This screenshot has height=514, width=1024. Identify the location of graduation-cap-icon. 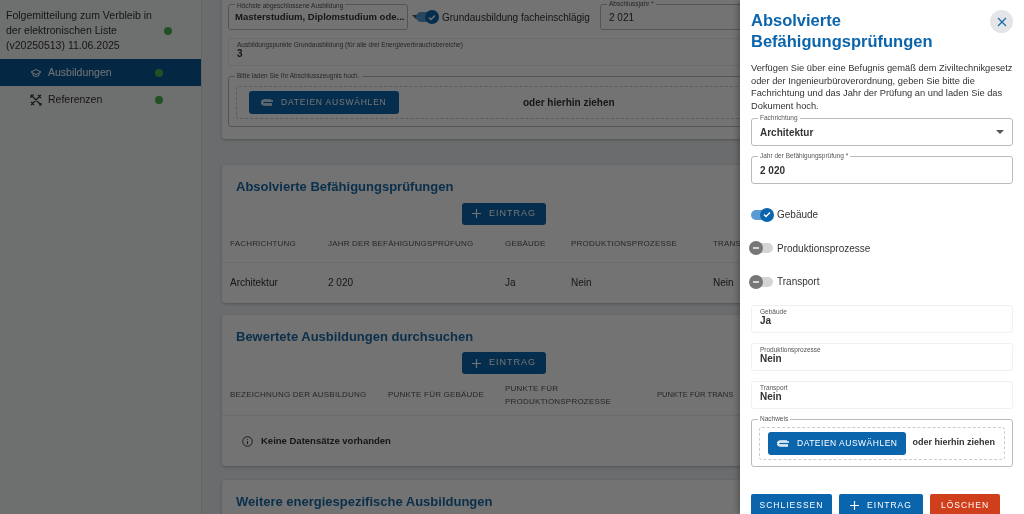
(36, 72).